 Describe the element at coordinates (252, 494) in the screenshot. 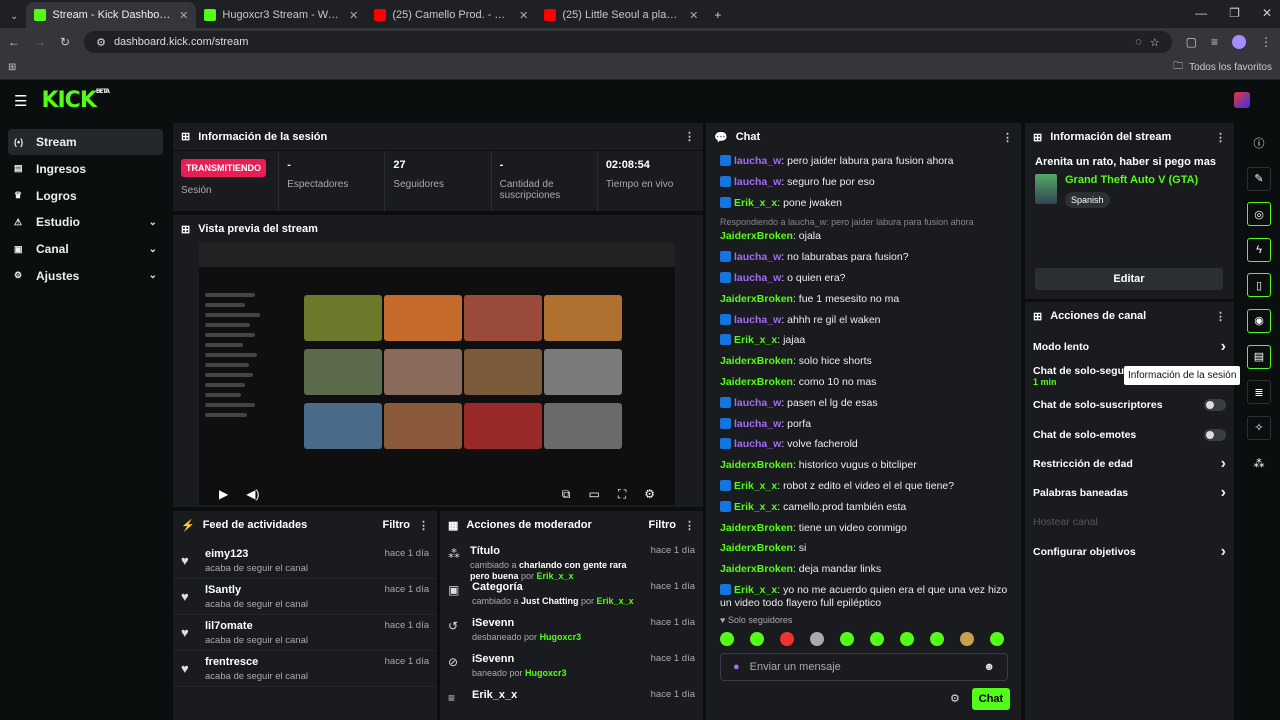

I see `volume-icon: ◀)` at that location.